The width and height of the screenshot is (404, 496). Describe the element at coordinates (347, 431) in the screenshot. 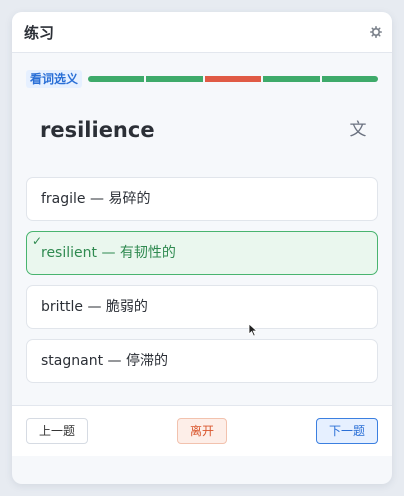

I see `next-question-button: 下一题` at that location.